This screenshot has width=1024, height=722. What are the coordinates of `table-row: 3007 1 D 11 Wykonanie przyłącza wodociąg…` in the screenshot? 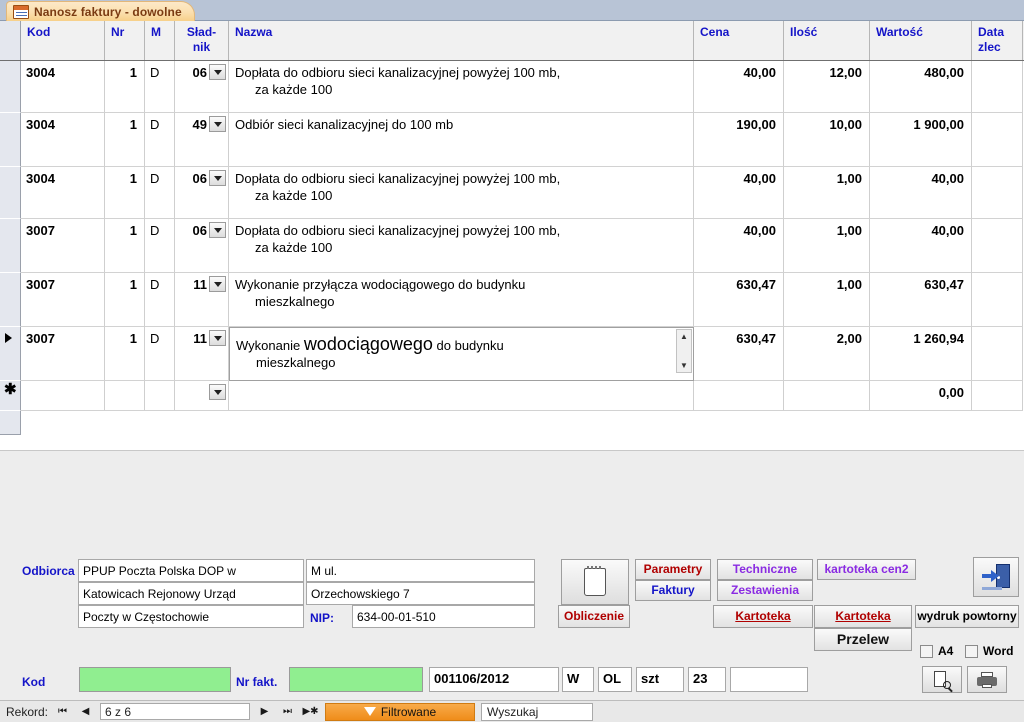 It's located at (512, 300).